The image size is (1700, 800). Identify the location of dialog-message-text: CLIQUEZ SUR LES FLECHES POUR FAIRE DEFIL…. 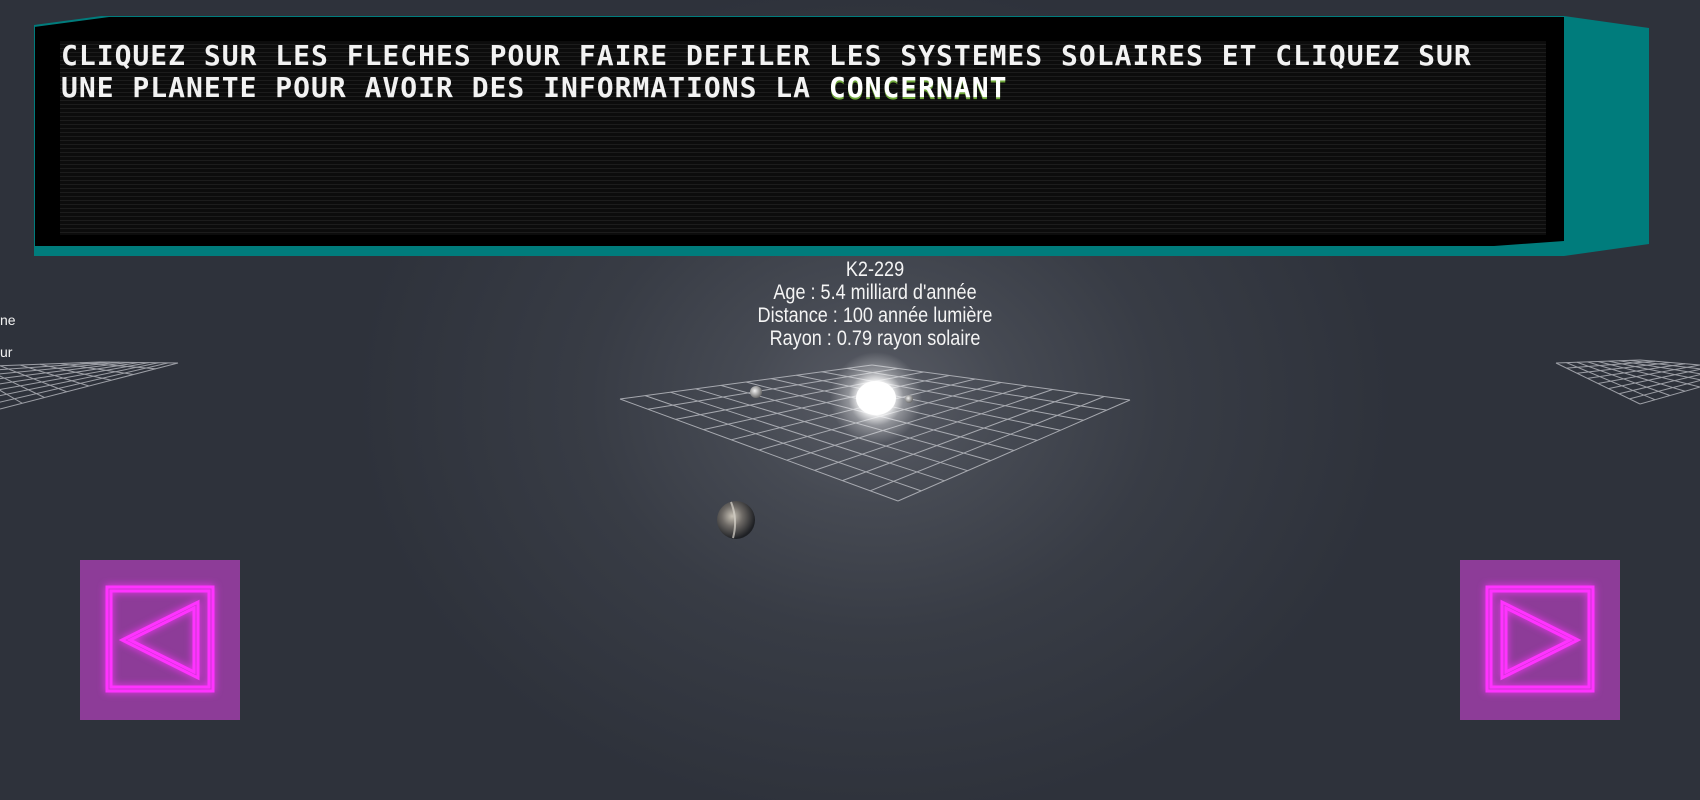
(766, 71).